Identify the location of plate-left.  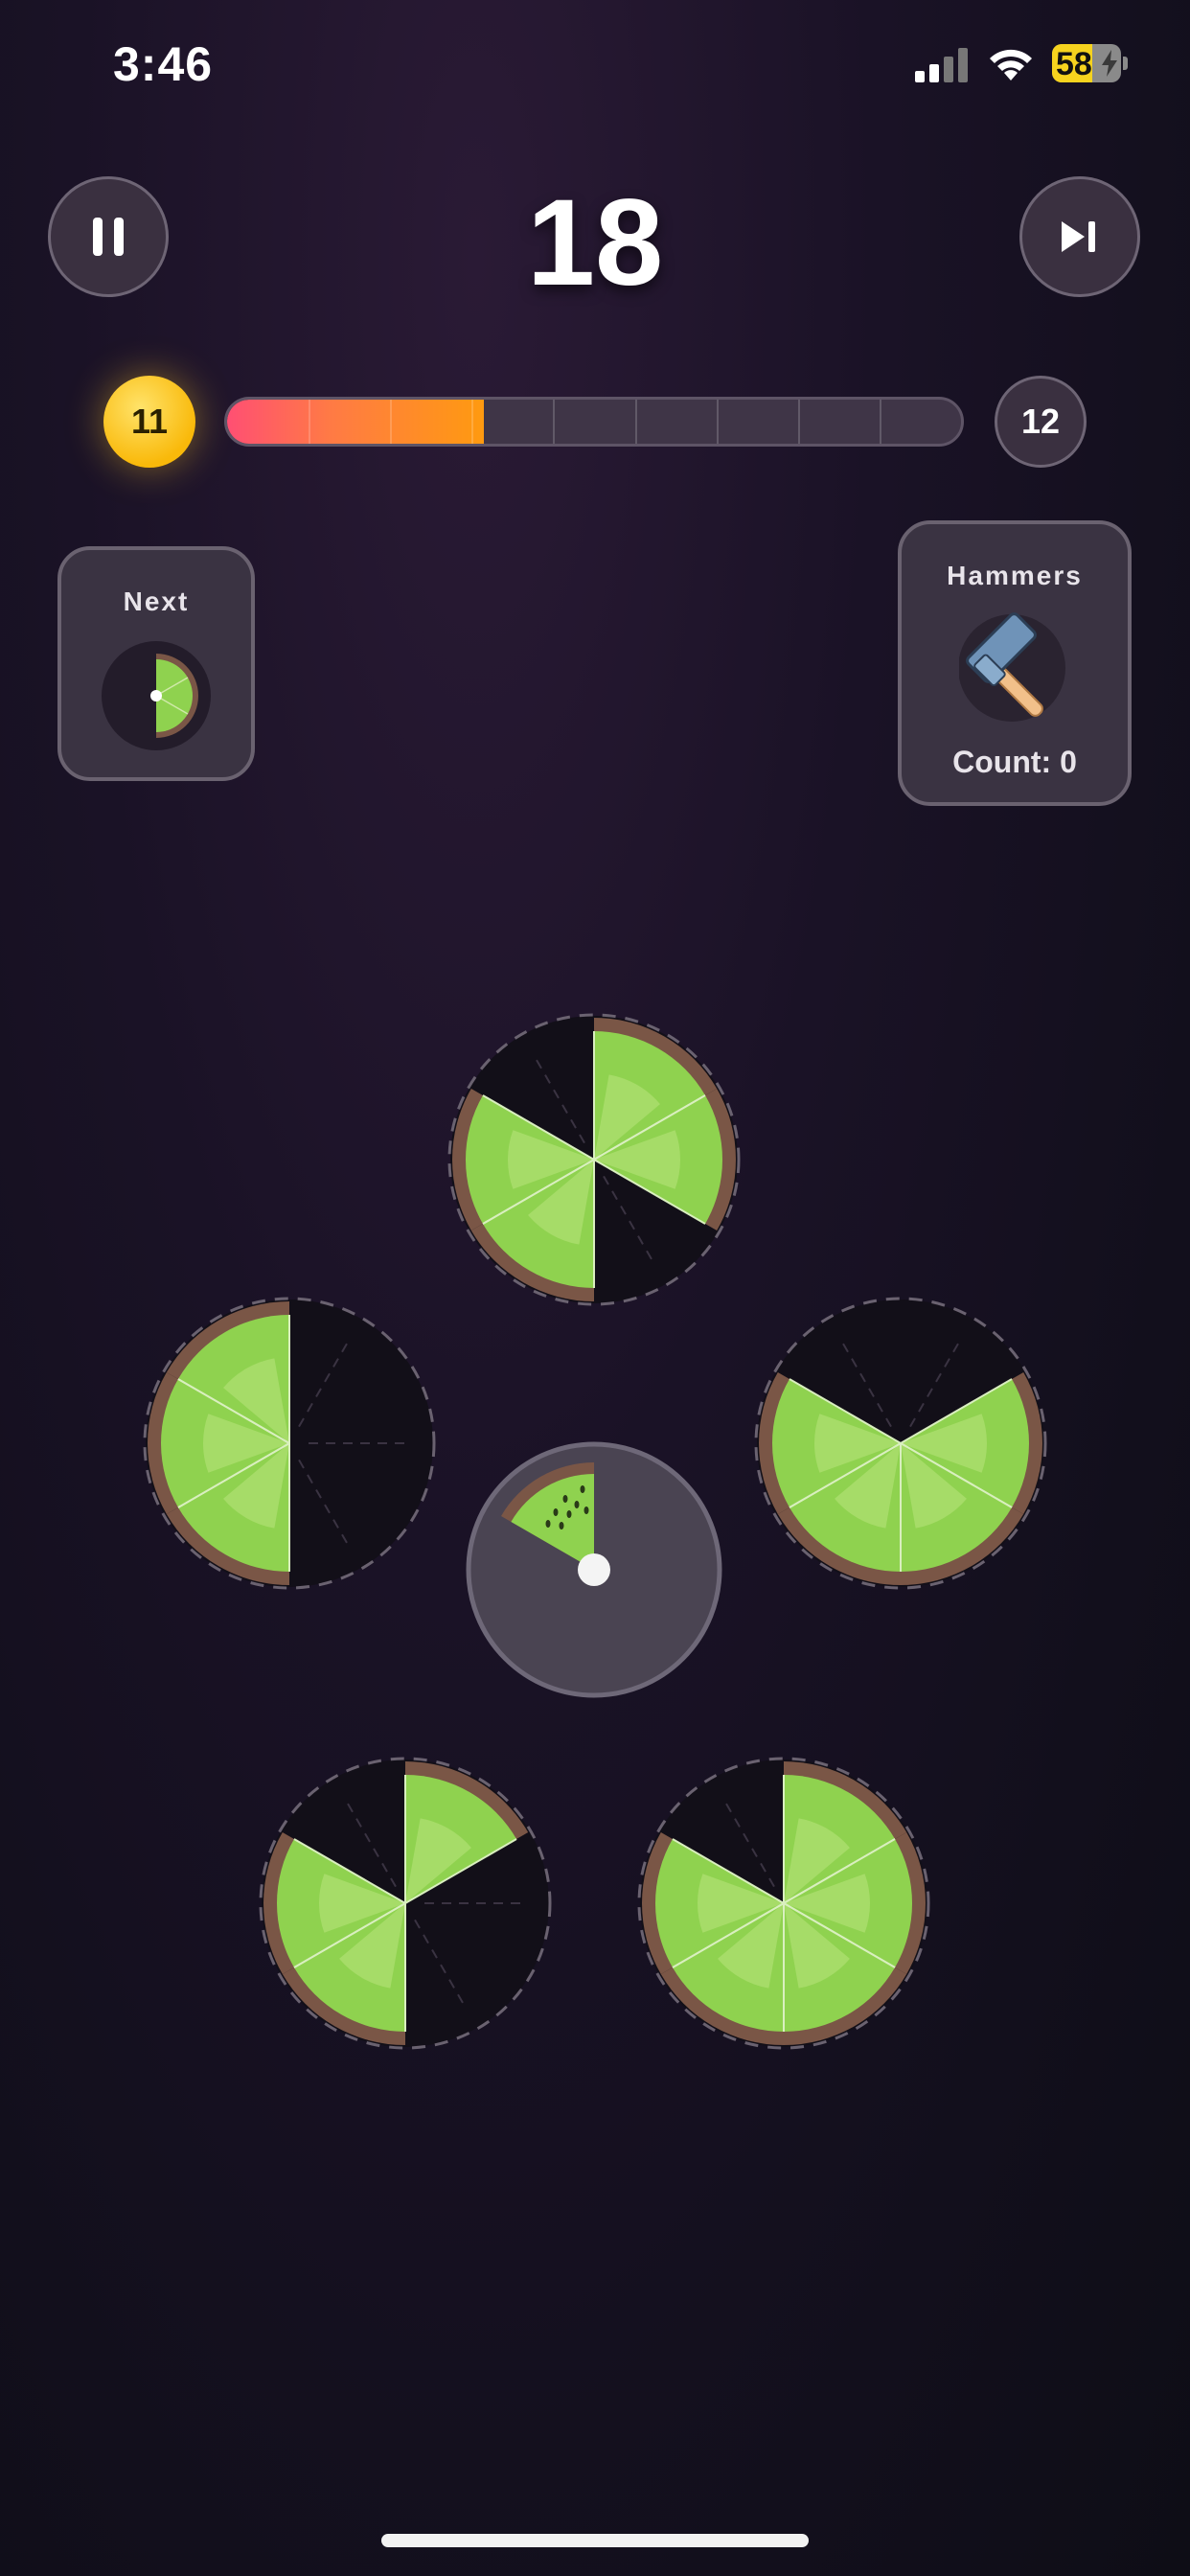
(289, 1443).